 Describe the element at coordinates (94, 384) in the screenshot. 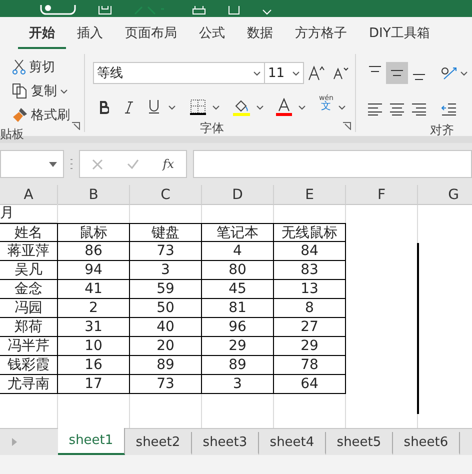

I see `table-cell: 17` at that location.